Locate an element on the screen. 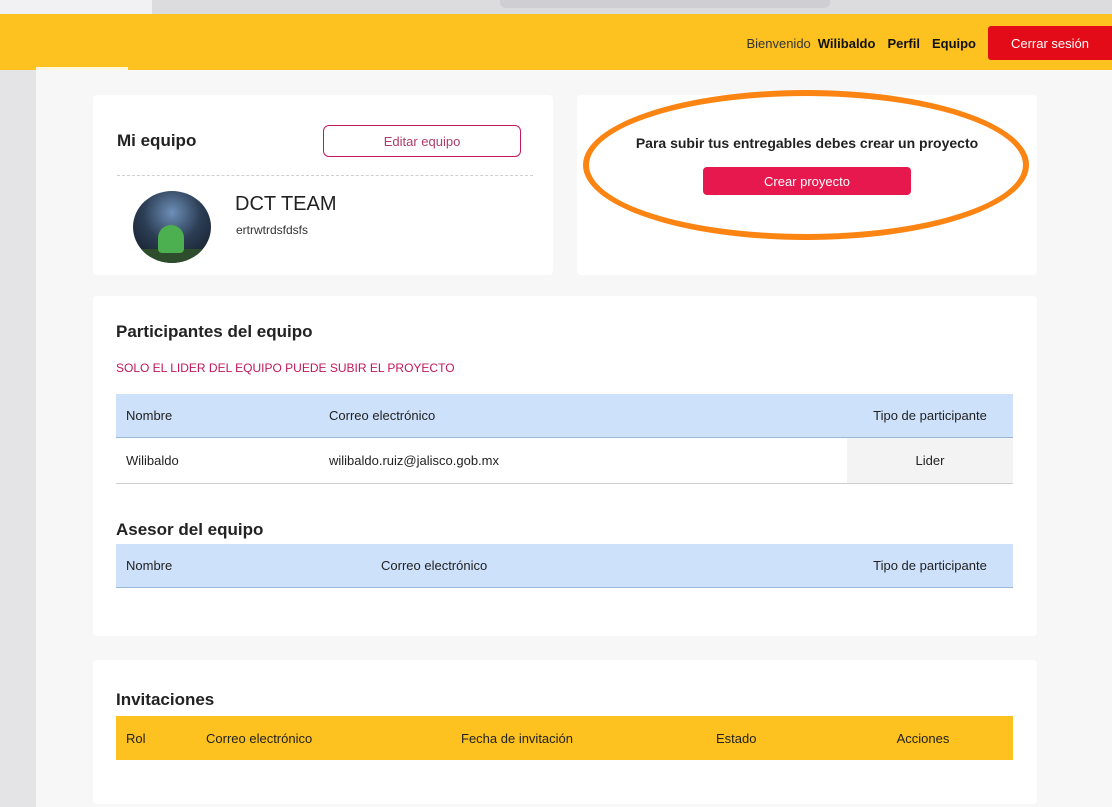 Image resolution: width=1112 pixels, height=807 pixels. advisor-header-name: Nombre is located at coordinates (149, 565).